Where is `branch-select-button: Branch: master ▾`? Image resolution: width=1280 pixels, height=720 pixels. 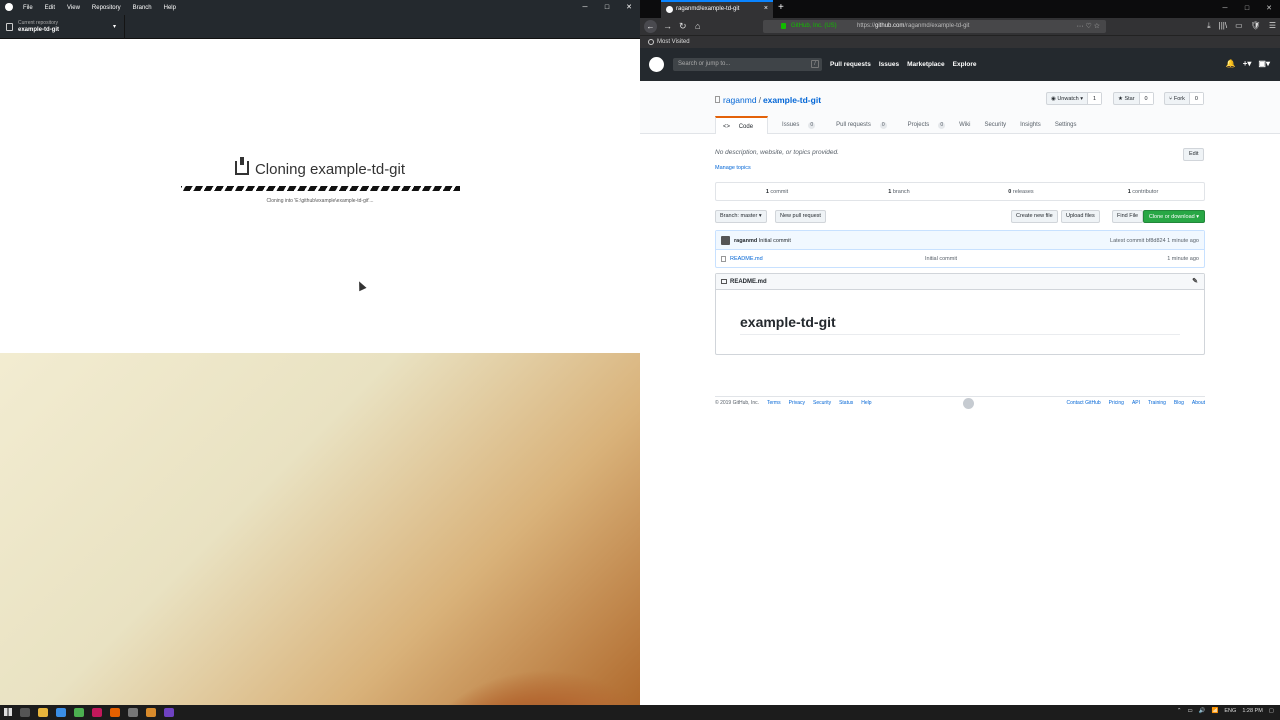
branch-select-button: Branch: master ▾ is located at coordinates (741, 216).